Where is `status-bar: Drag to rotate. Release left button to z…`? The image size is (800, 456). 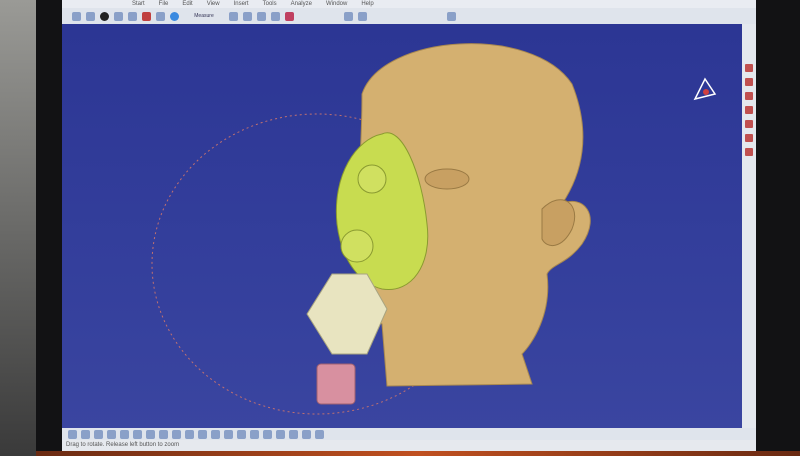
status-bar: Drag to rotate. Release left button to z… is located at coordinates (409, 445).